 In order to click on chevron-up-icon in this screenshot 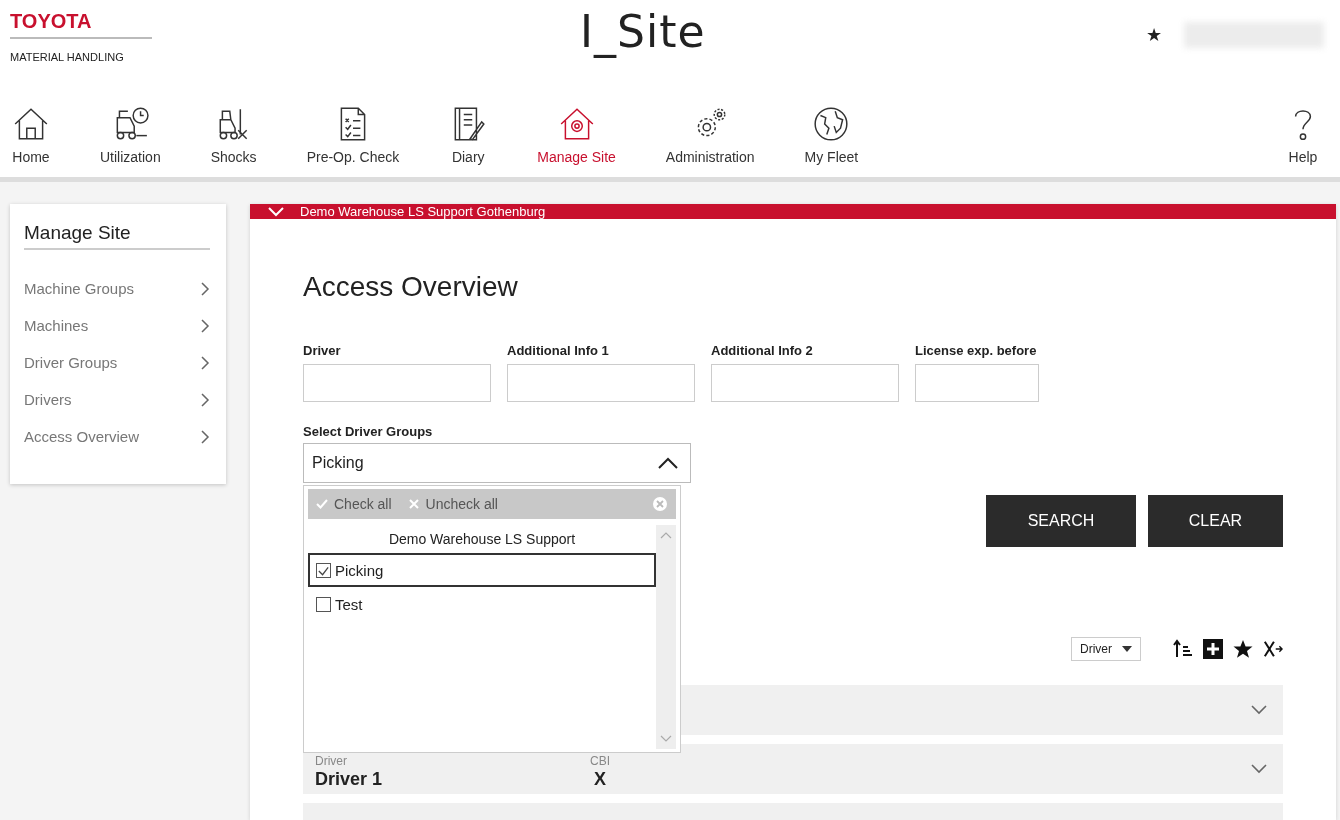, I will do `click(668, 463)`.